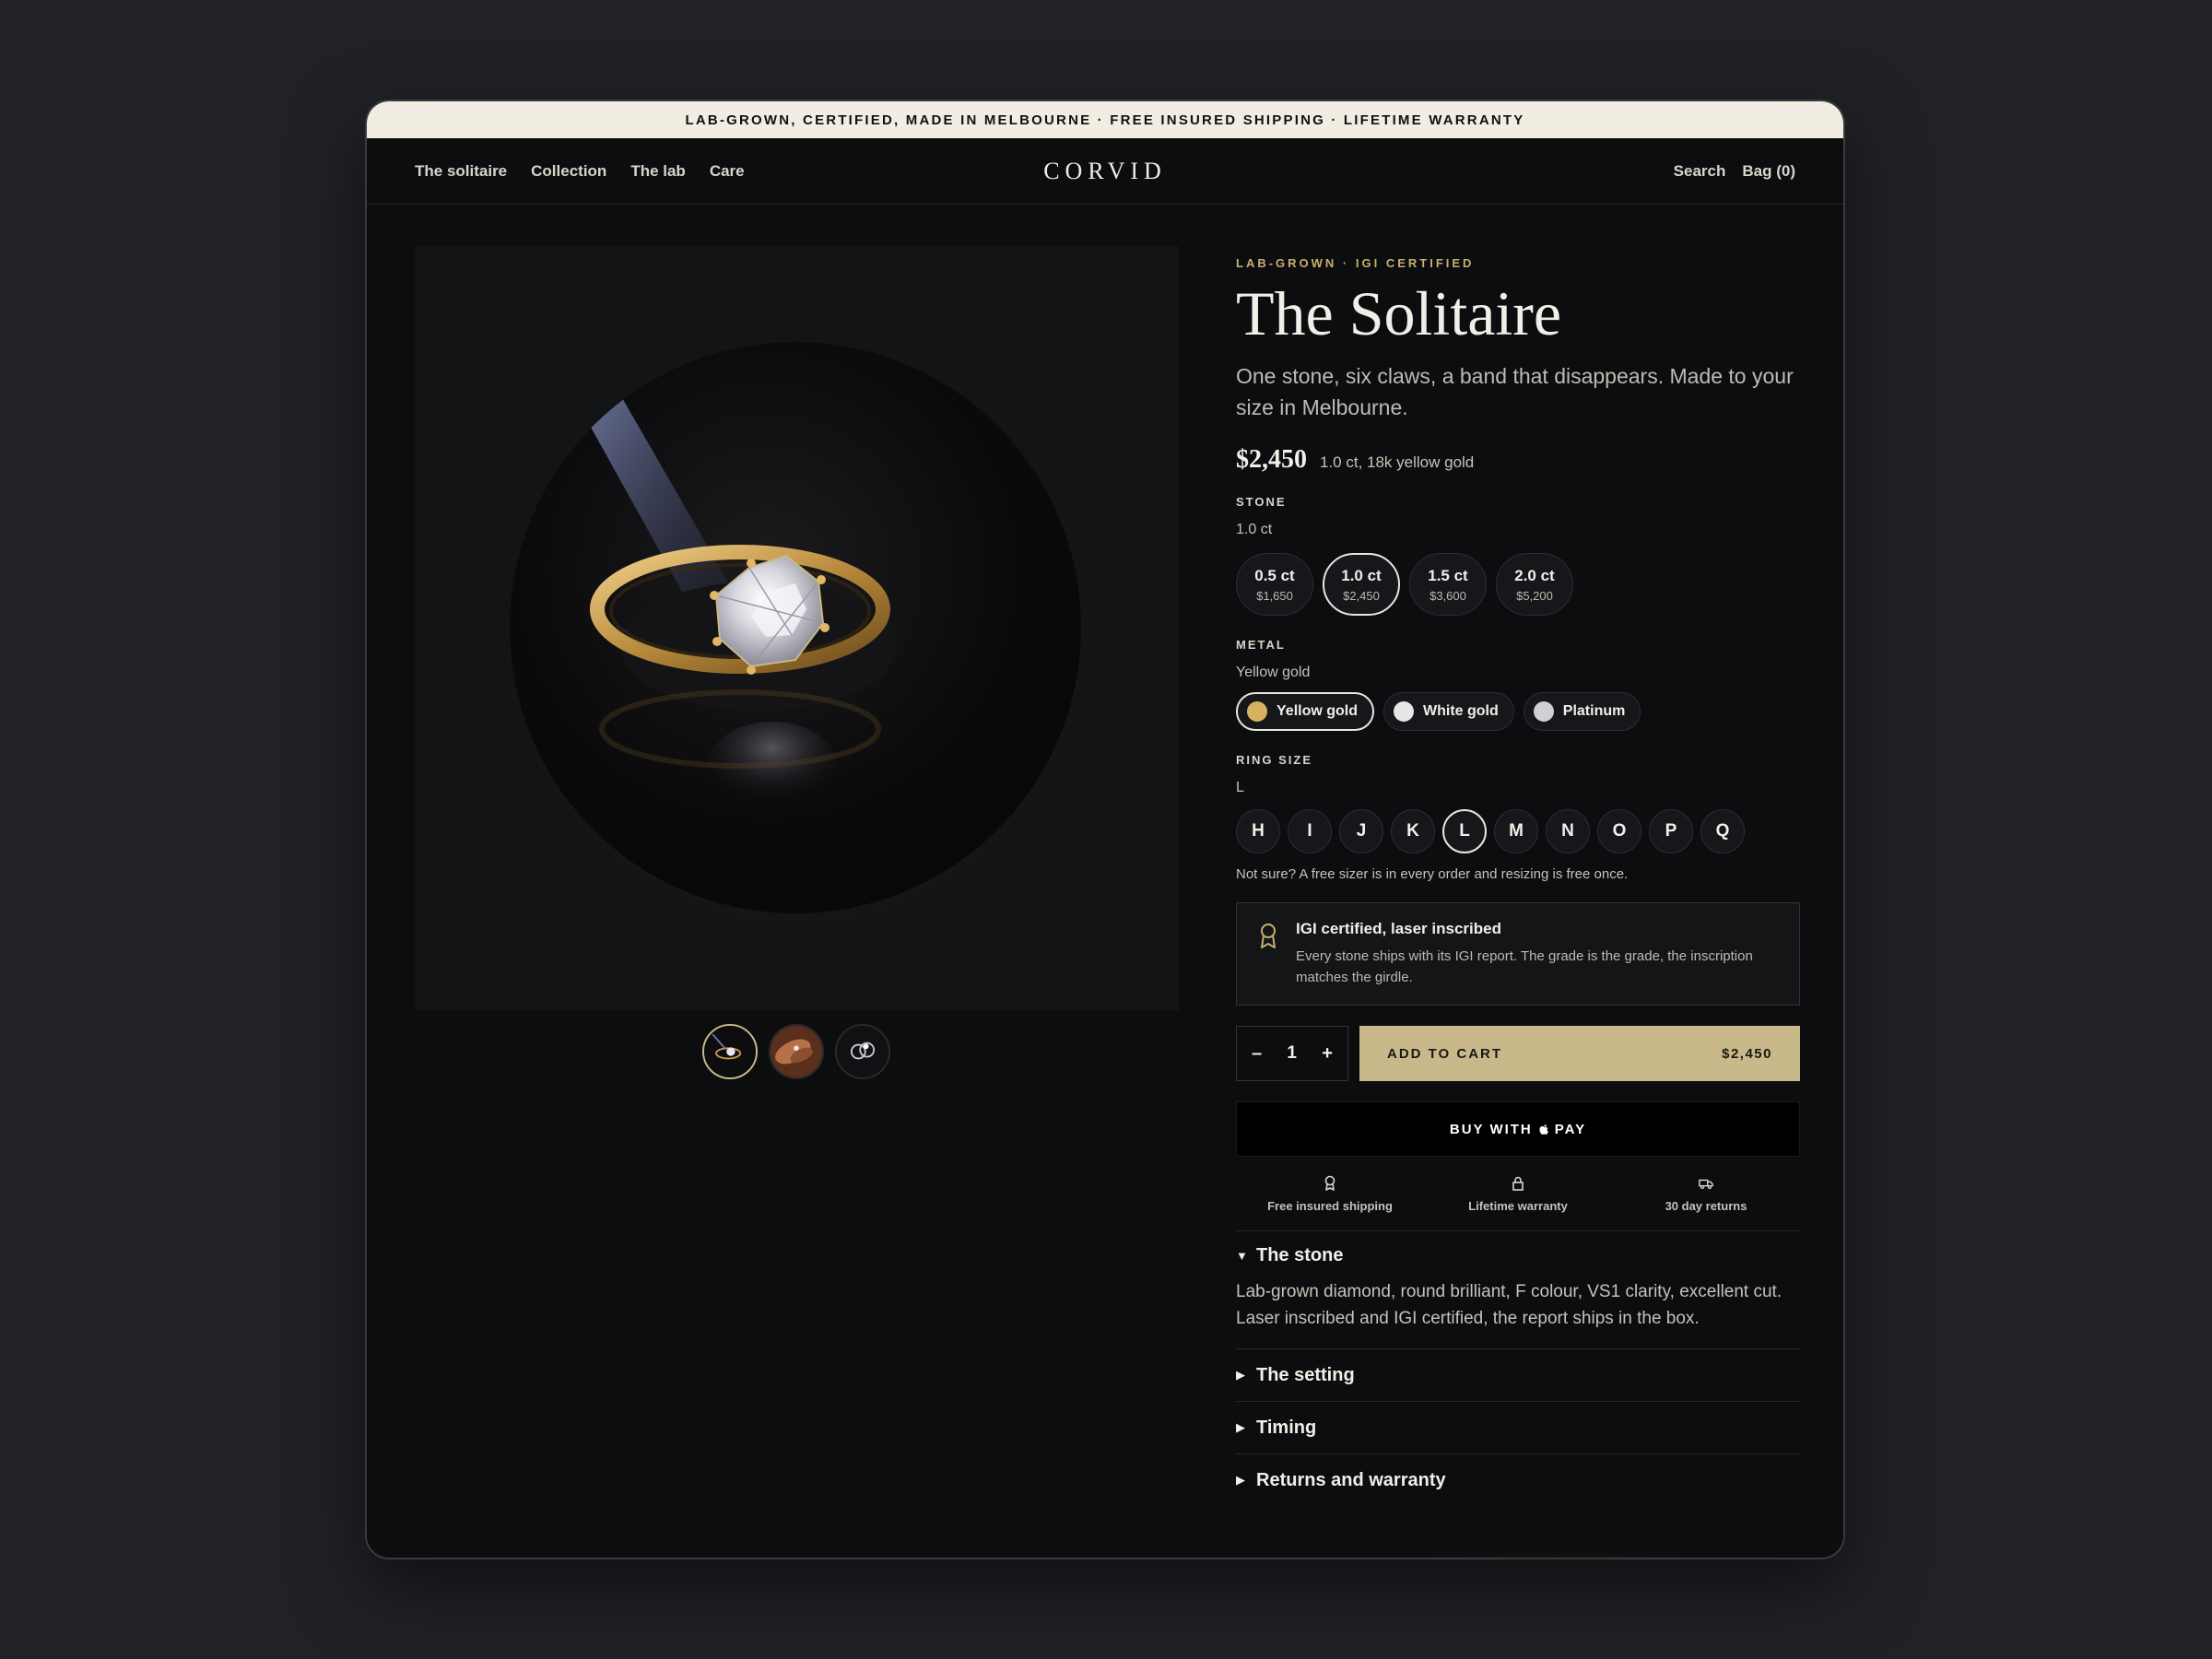 The height and width of the screenshot is (1659, 2212). Describe the element at coordinates (1242, 1255) in the screenshot. I see `caret-down-icon: ▼` at that location.